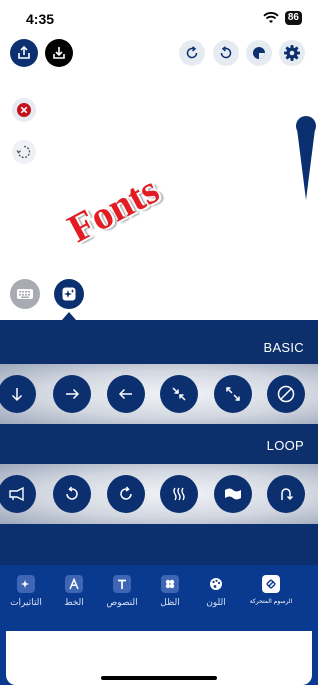 This screenshot has width=320, height=685. I want to click on section-label-loop: LOOP, so click(285, 445).